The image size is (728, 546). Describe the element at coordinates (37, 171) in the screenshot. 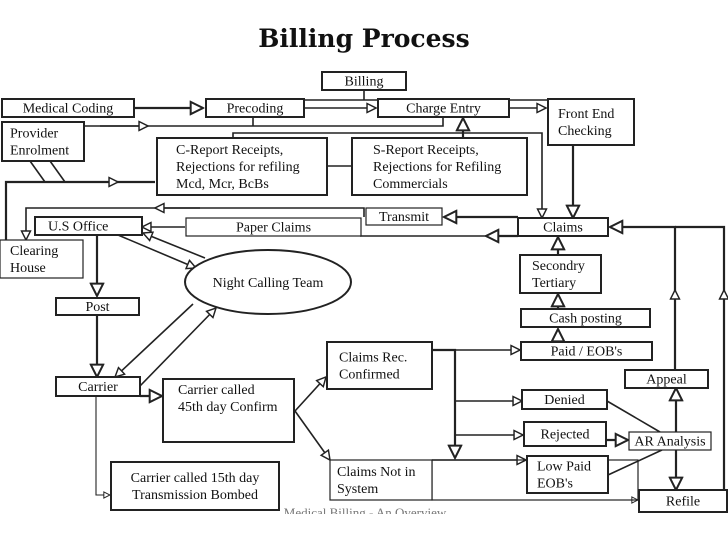

I see `edge-provider-diag1` at that location.